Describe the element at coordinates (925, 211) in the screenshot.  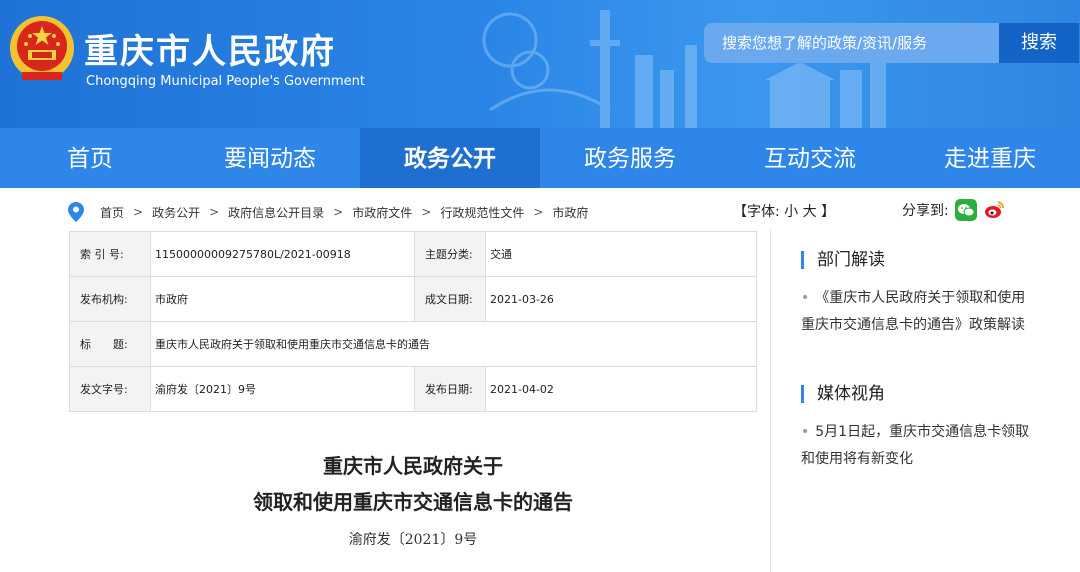
I see `share-label: 分享到:` at that location.